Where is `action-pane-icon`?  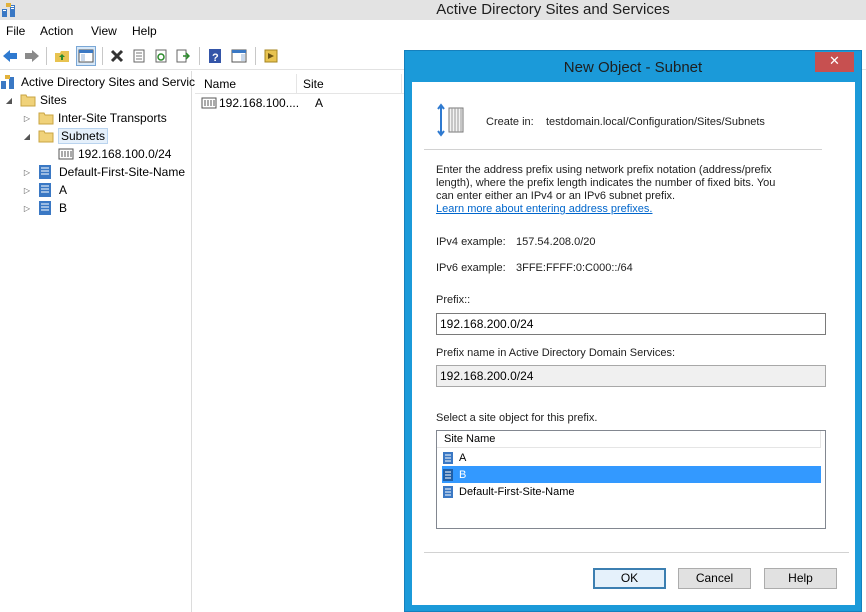 action-pane-icon is located at coordinates (239, 56).